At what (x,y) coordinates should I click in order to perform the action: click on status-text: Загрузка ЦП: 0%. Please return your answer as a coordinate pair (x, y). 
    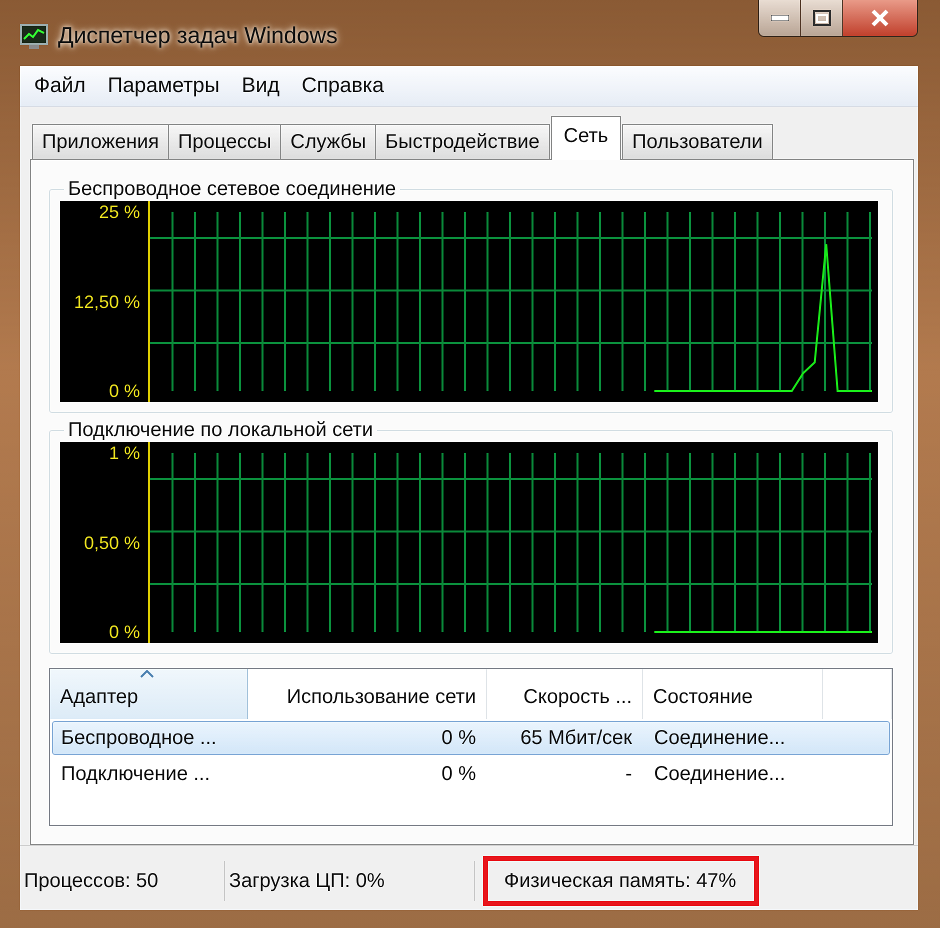
    Looking at the image, I should click on (350, 881).